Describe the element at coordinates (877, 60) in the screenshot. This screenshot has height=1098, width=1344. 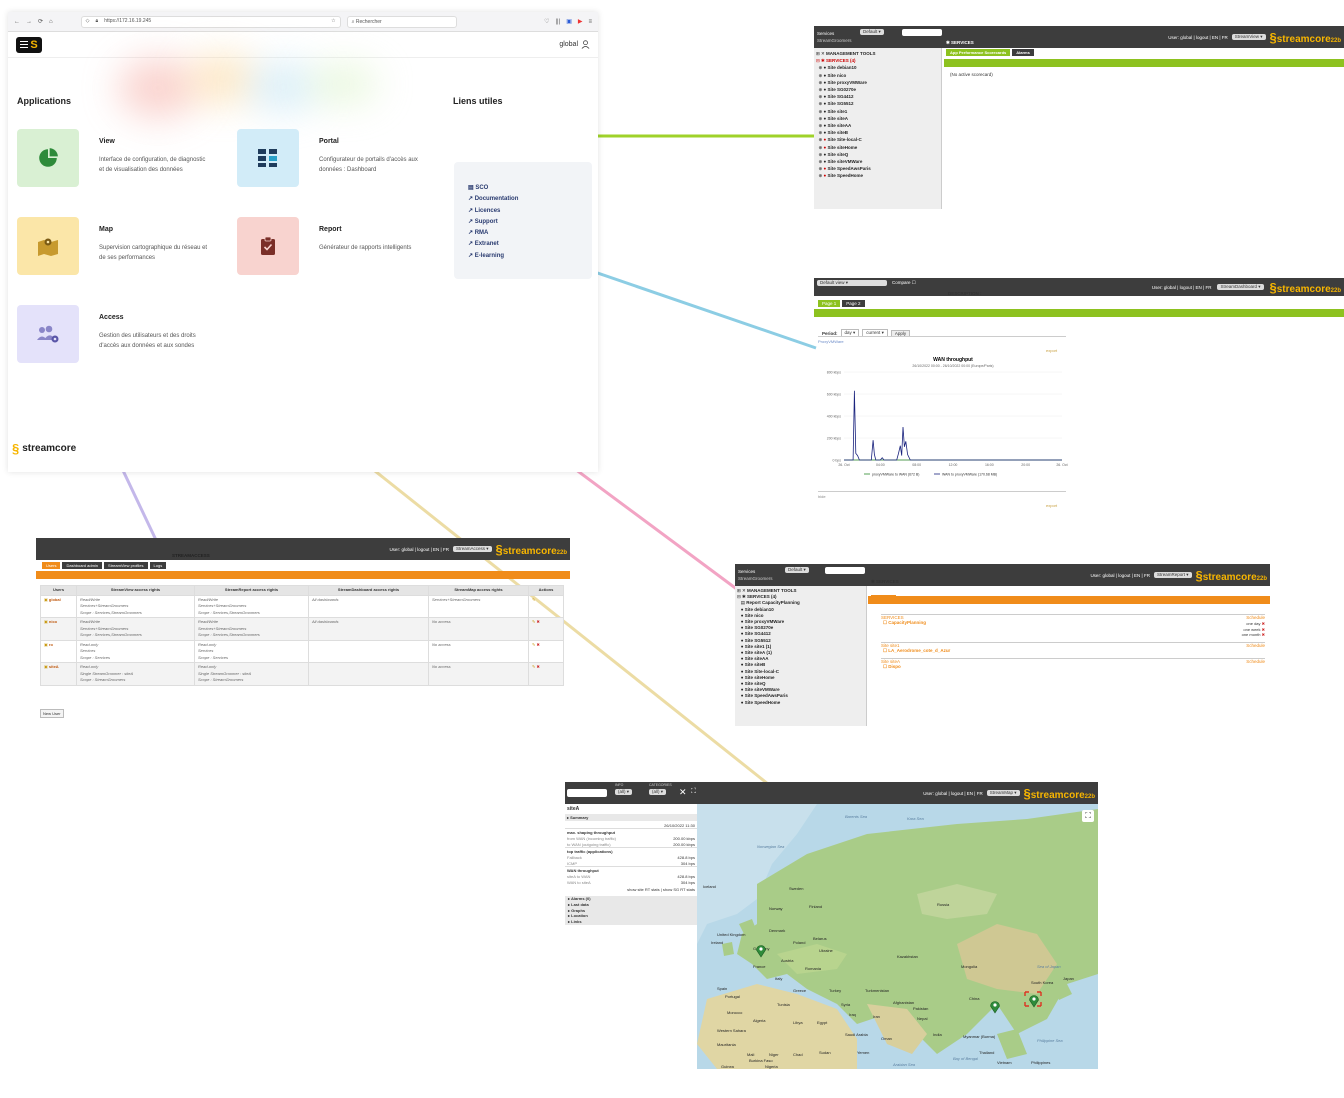
I see `tree-services: ⊟ ✱ SERVICES (4)` at that location.